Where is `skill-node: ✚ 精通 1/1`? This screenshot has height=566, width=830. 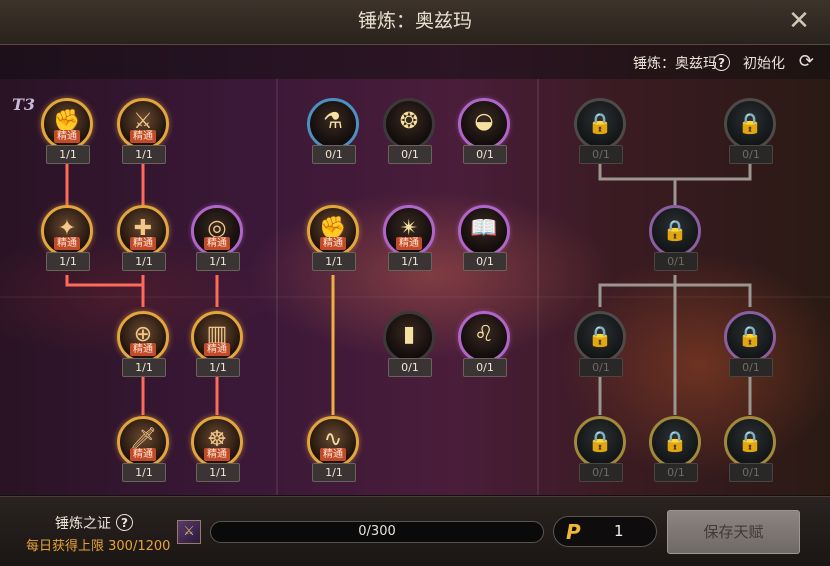 skill-node: ✚ 精通 1/1 is located at coordinates (143, 241).